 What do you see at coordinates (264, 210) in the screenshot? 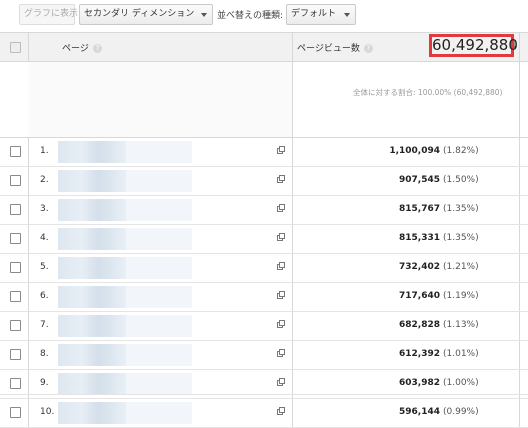
I see `table-row: 3. 815,767 (1.35%)` at bounding box center [264, 210].